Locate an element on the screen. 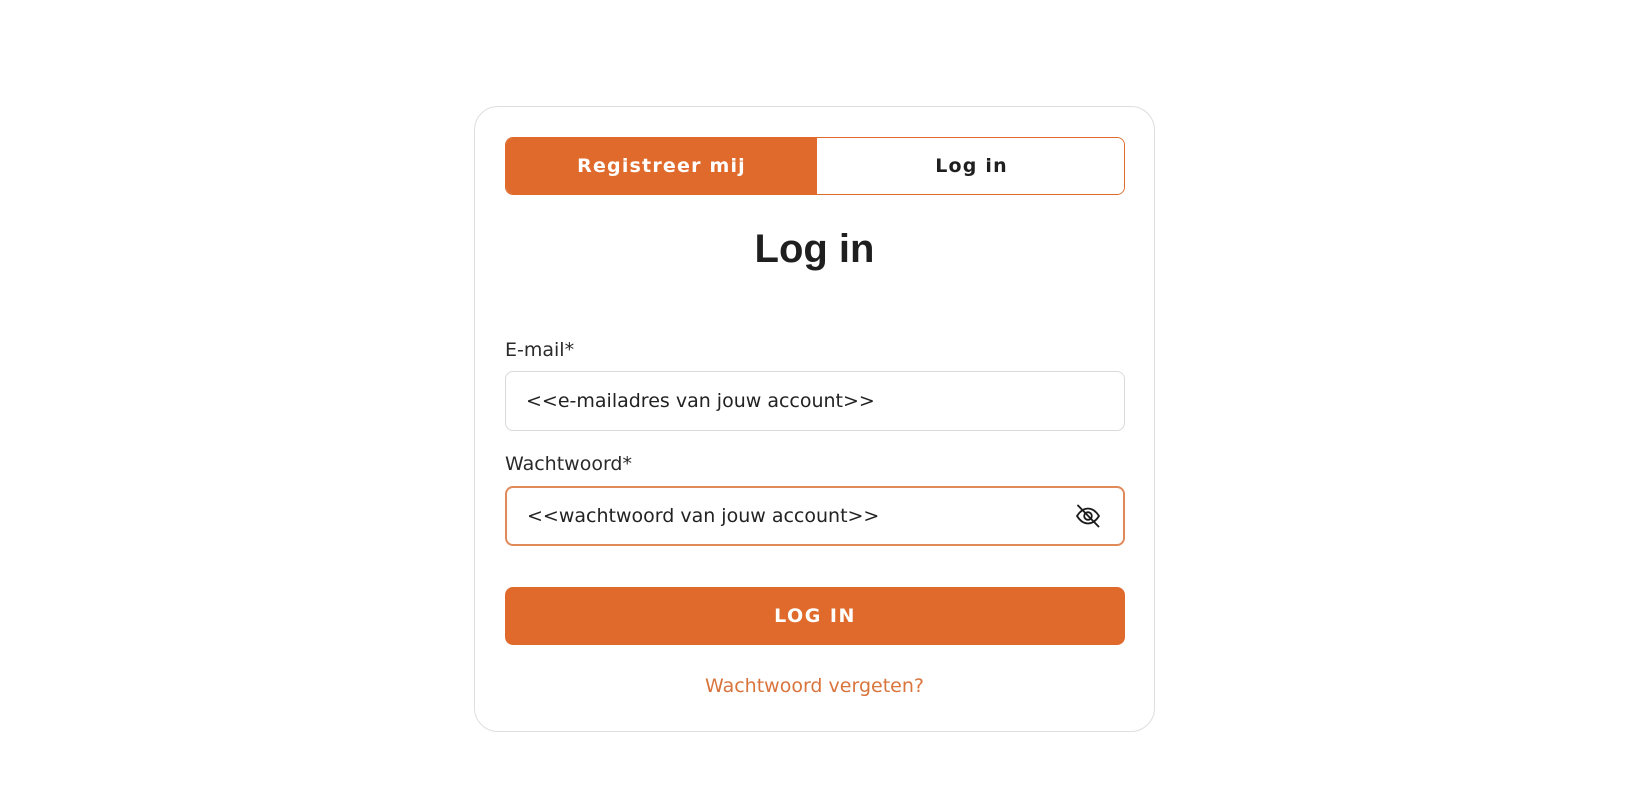 The width and height of the screenshot is (1625, 812). password-field-container is located at coordinates (815, 516).